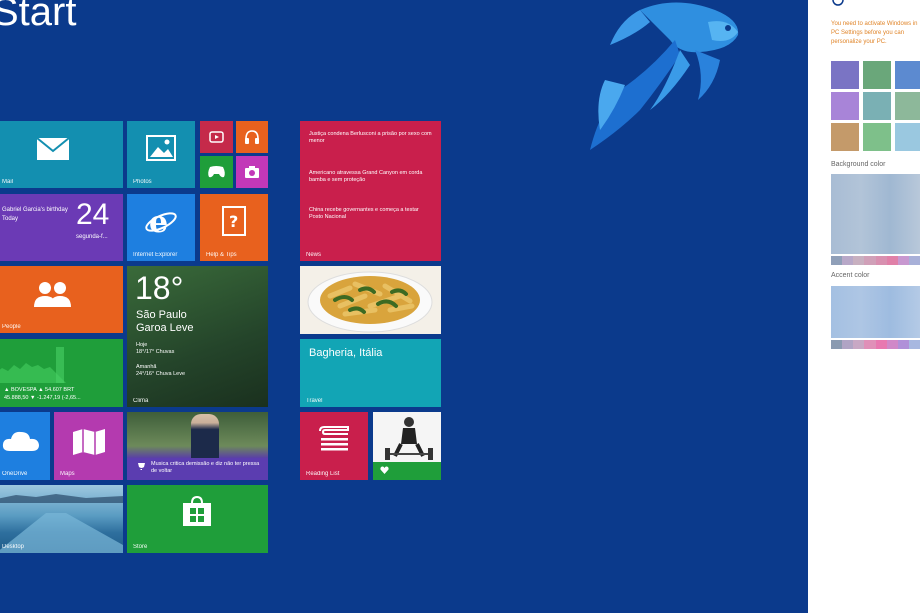  What do you see at coordinates (52, 294) in the screenshot?
I see `people-icon` at bounding box center [52, 294].